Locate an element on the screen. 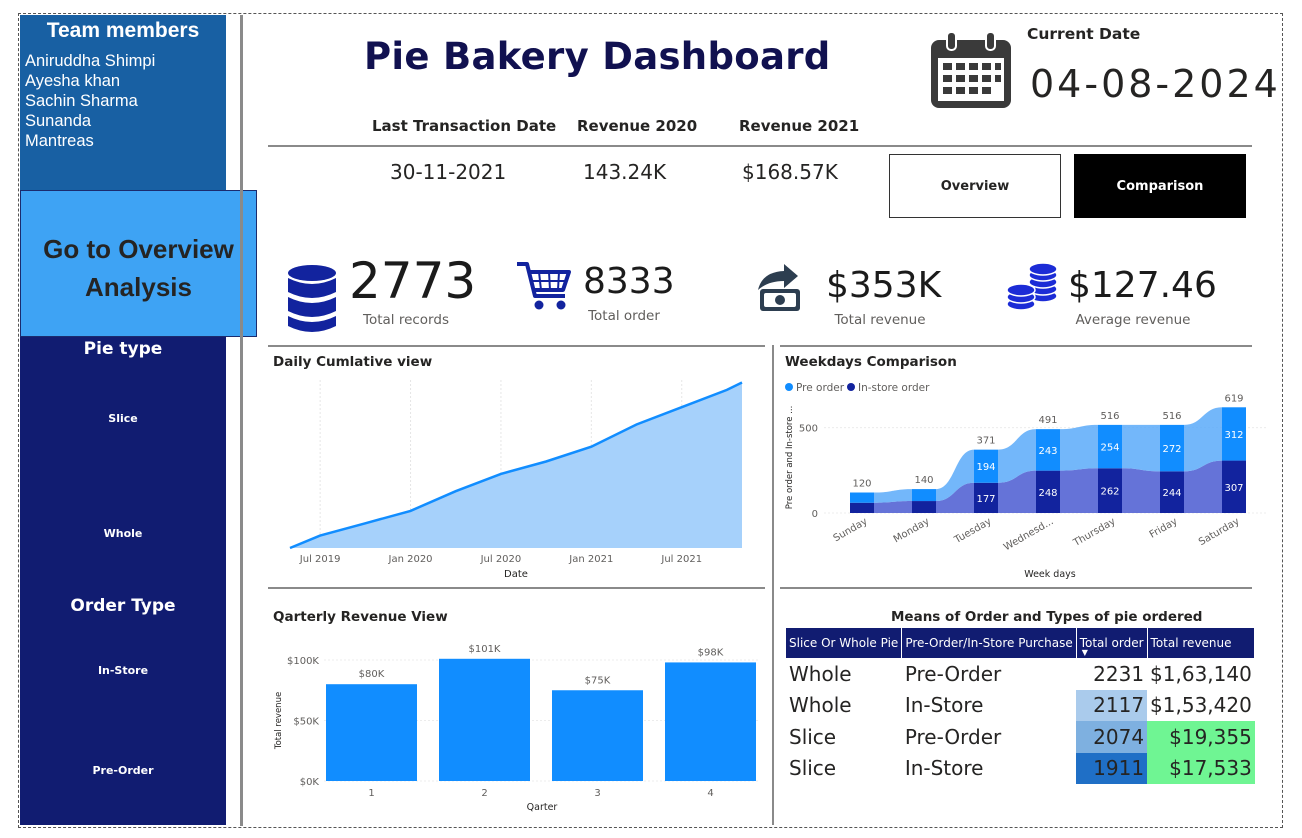 The height and width of the screenshot is (838, 1302). order-type-option-preorder: Pre-Order is located at coordinates (123, 770).